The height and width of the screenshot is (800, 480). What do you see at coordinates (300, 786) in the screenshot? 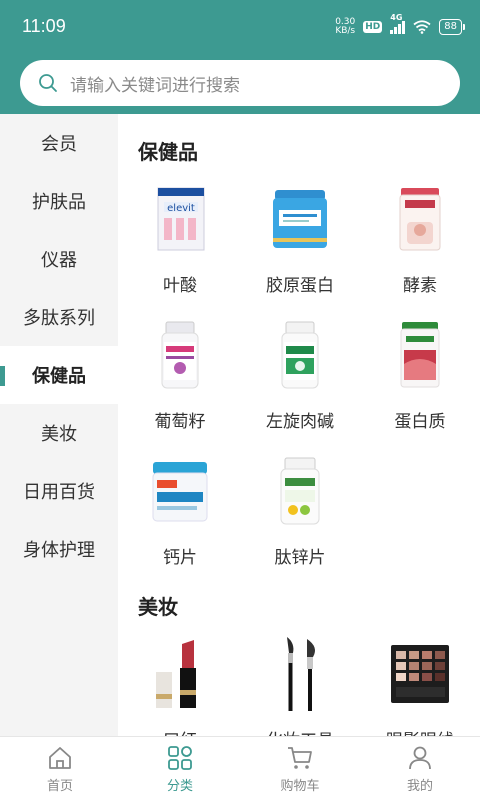
I see `tab-label: 购物车` at bounding box center [300, 786].